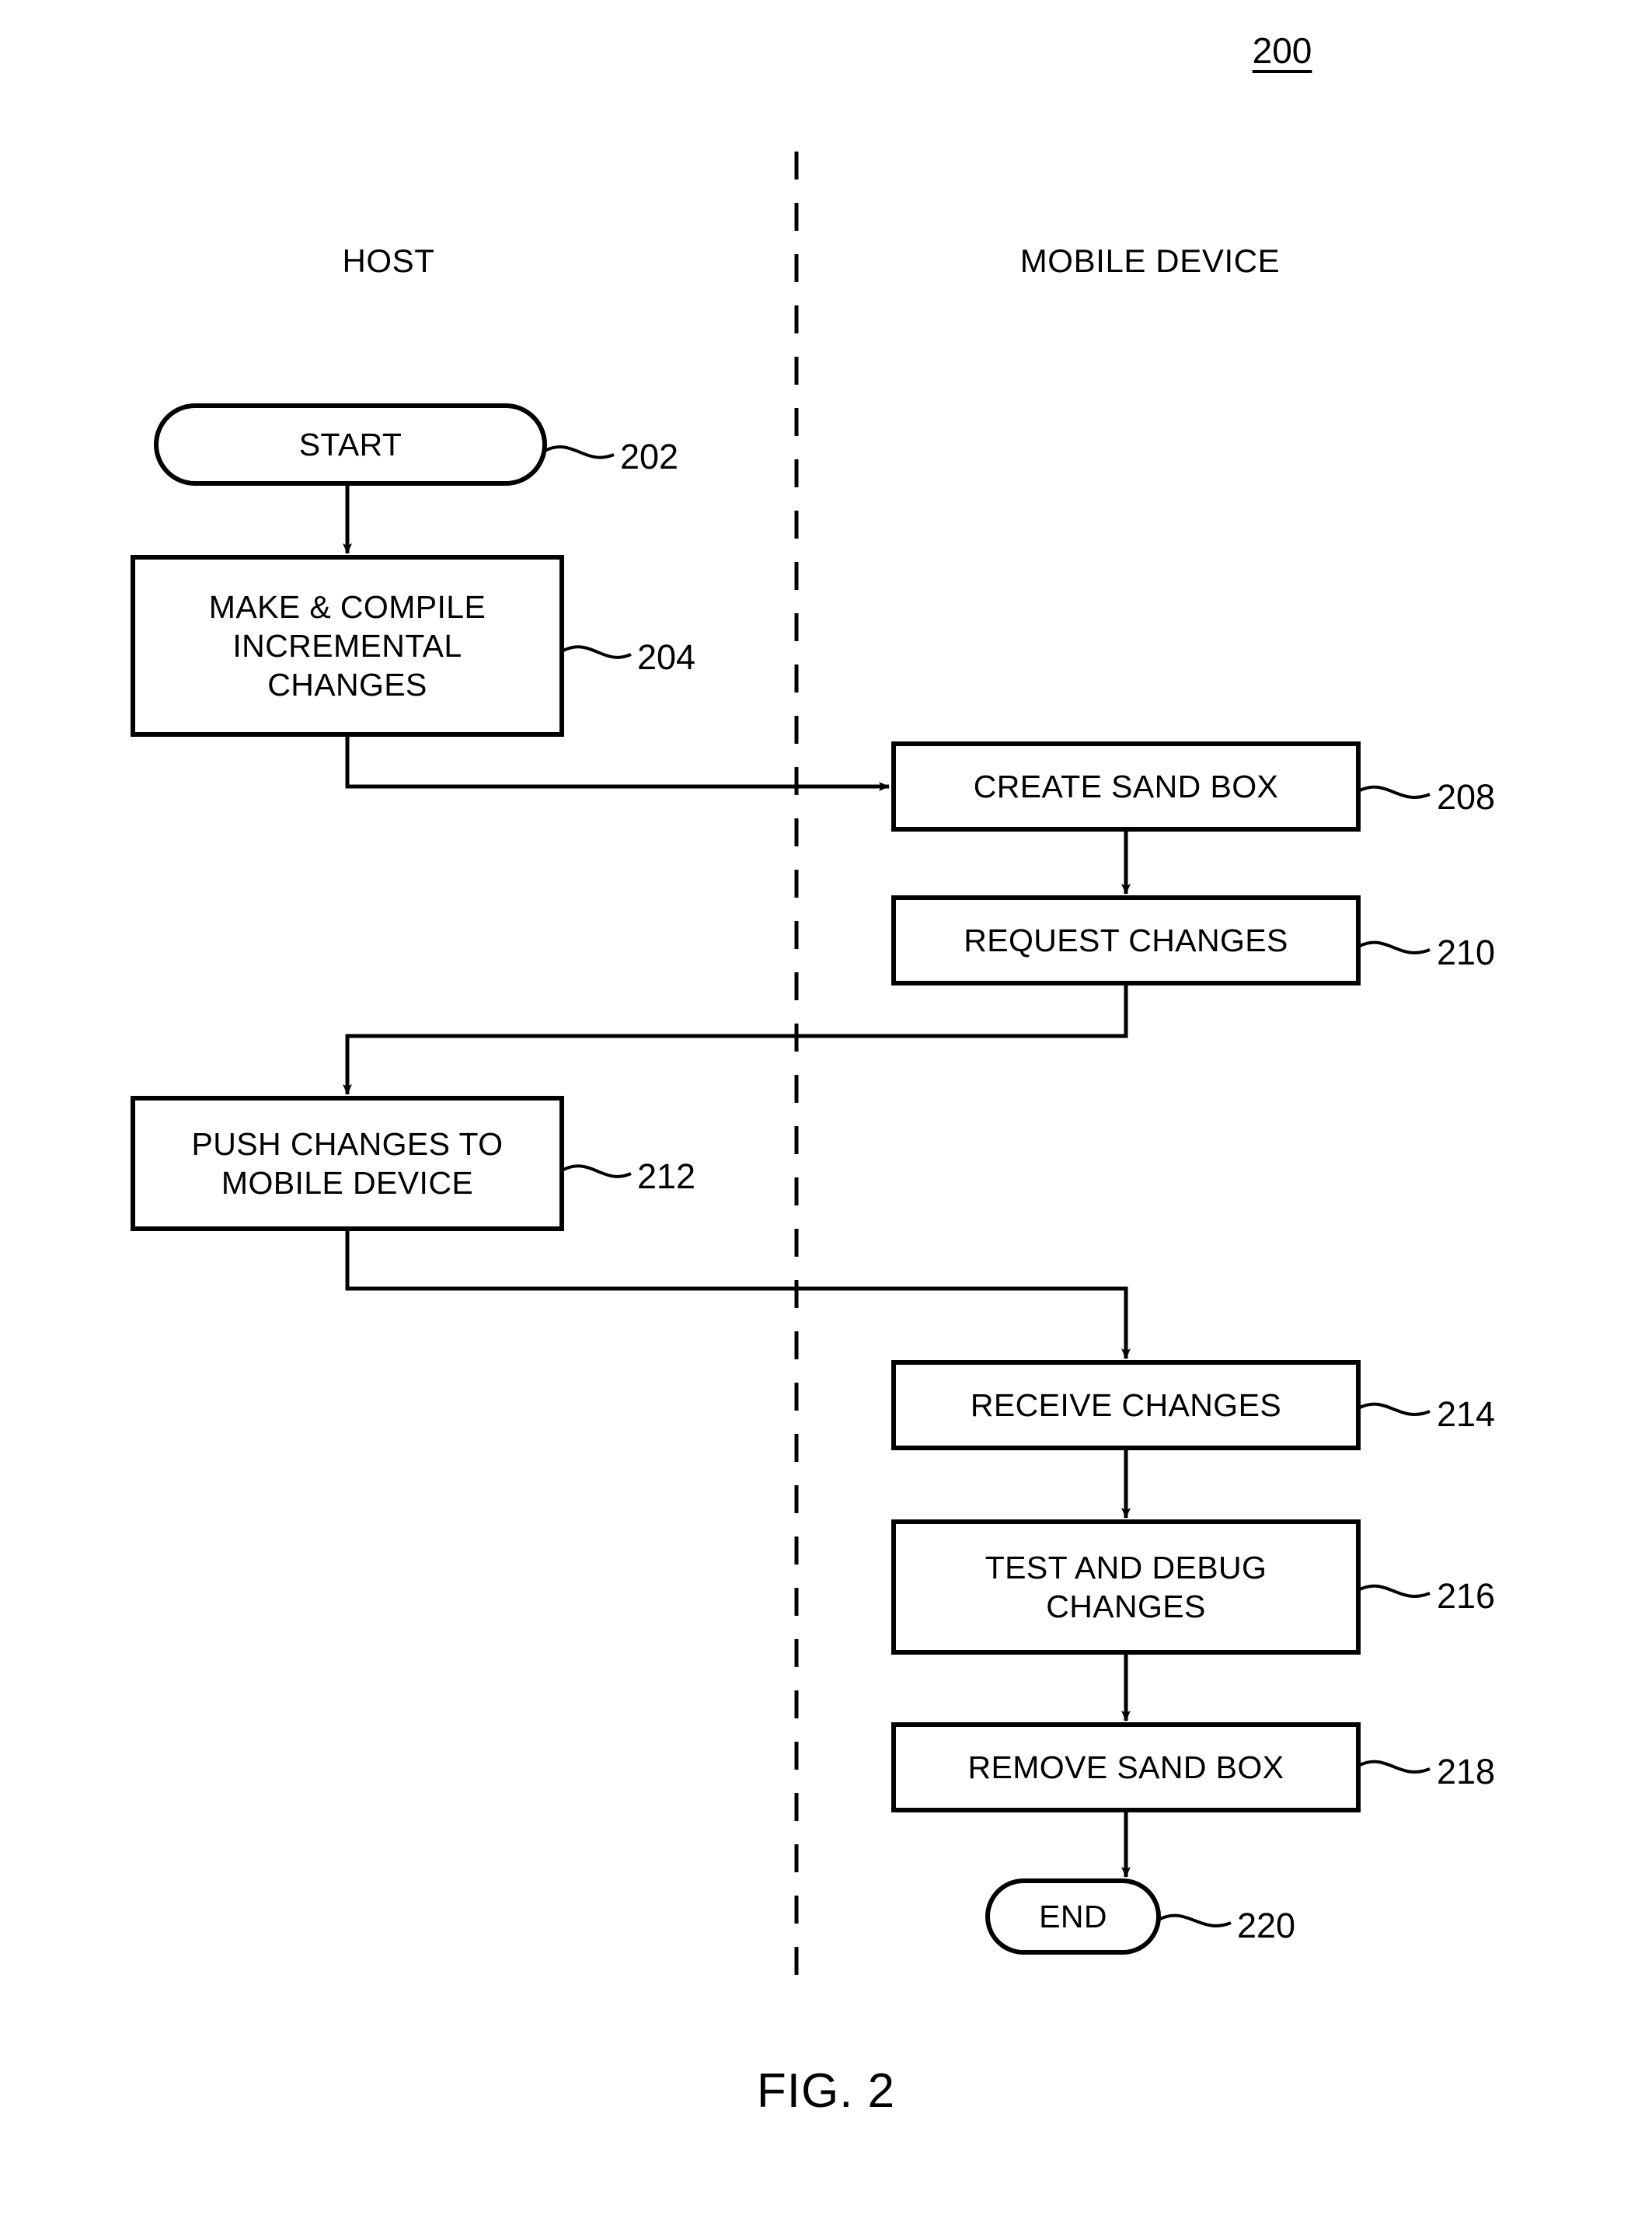  Describe the element at coordinates (826, 2091) in the screenshot. I see `figure-caption: FIG. 2` at that location.